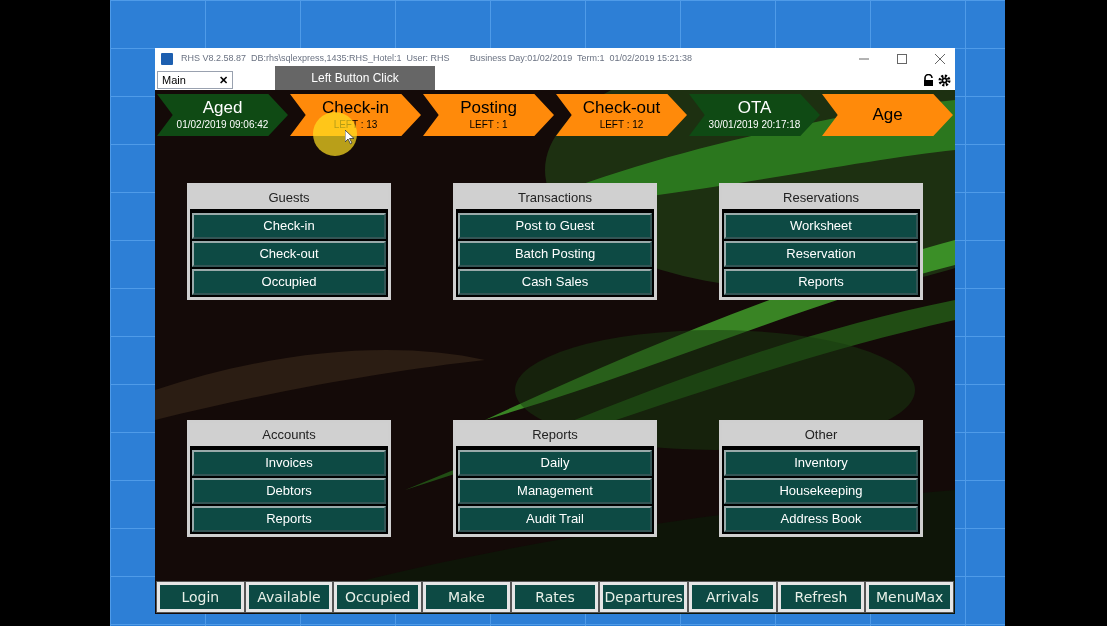  I want to click on business-day-text: Business Day:01/02/2019 Term:1 01/02/2019 15:21:38, so click(581, 59).